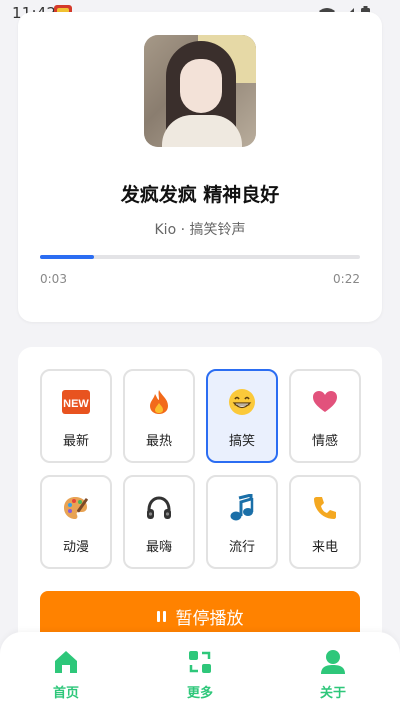 This screenshot has width=400, height=711. What do you see at coordinates (53, 279) in the screenshot?
I see `current-time: 0:03` at bounding box center [53, 279].